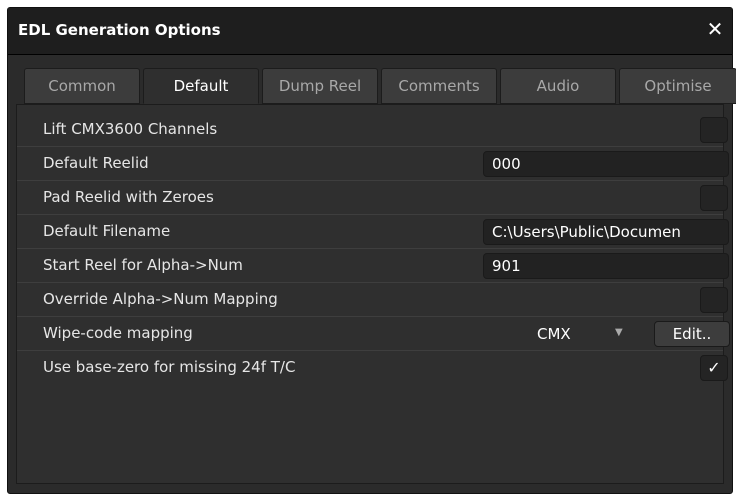 Image resolution: width=736 pixels, height=498 pixels. What do you see at coordinates (582, 334) in the screenshot?
I see `wipe-code-select: CMX ▼` at bounding box center [582, 334].